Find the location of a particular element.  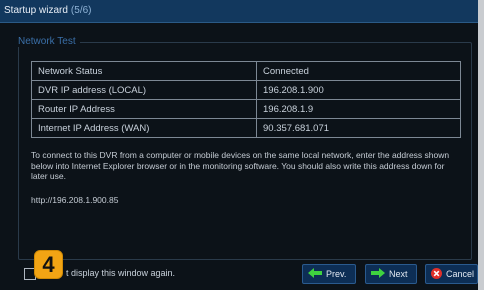

table-cell-value: 196.208.1.900 is located at coordinates (358, 90).